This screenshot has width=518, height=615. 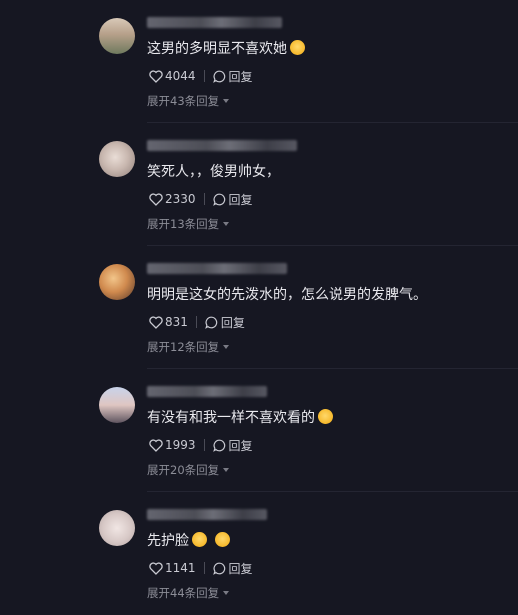 I want to click on like-count: 831, so click(x=176, y=322).